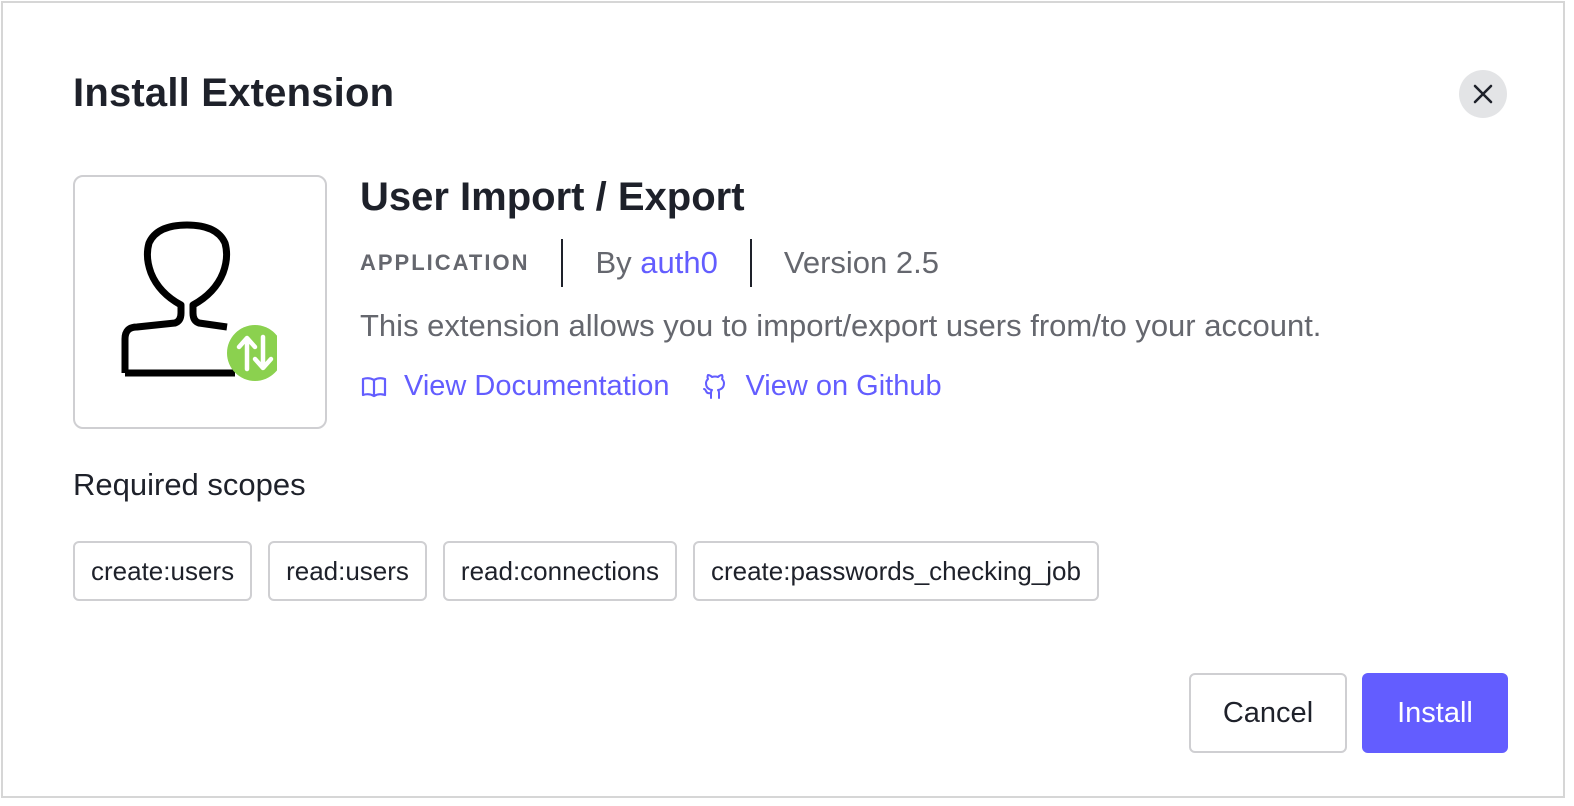  What do you see at coordinates (552, 197) in the screenshot?
I see `extension-name: User Import / Export` at bounding box center [552, 197].